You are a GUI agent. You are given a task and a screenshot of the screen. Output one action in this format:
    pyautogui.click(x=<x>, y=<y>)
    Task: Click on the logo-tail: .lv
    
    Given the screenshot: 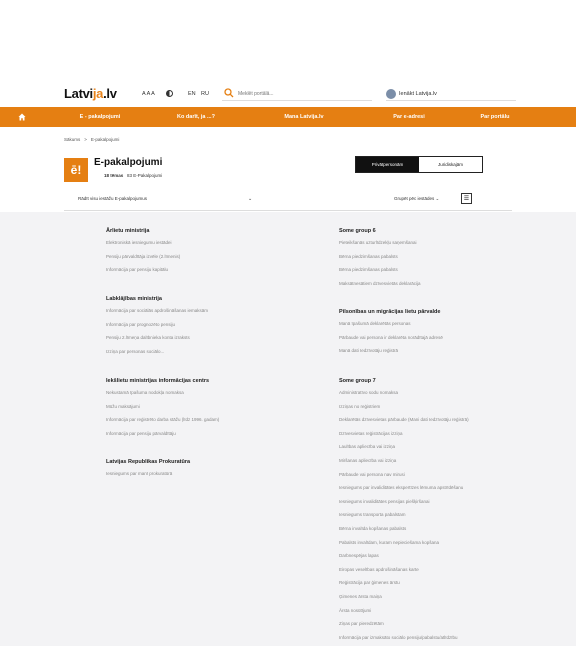 What is the action you would take?
    pyautogui.click(x=110, y=93)
    